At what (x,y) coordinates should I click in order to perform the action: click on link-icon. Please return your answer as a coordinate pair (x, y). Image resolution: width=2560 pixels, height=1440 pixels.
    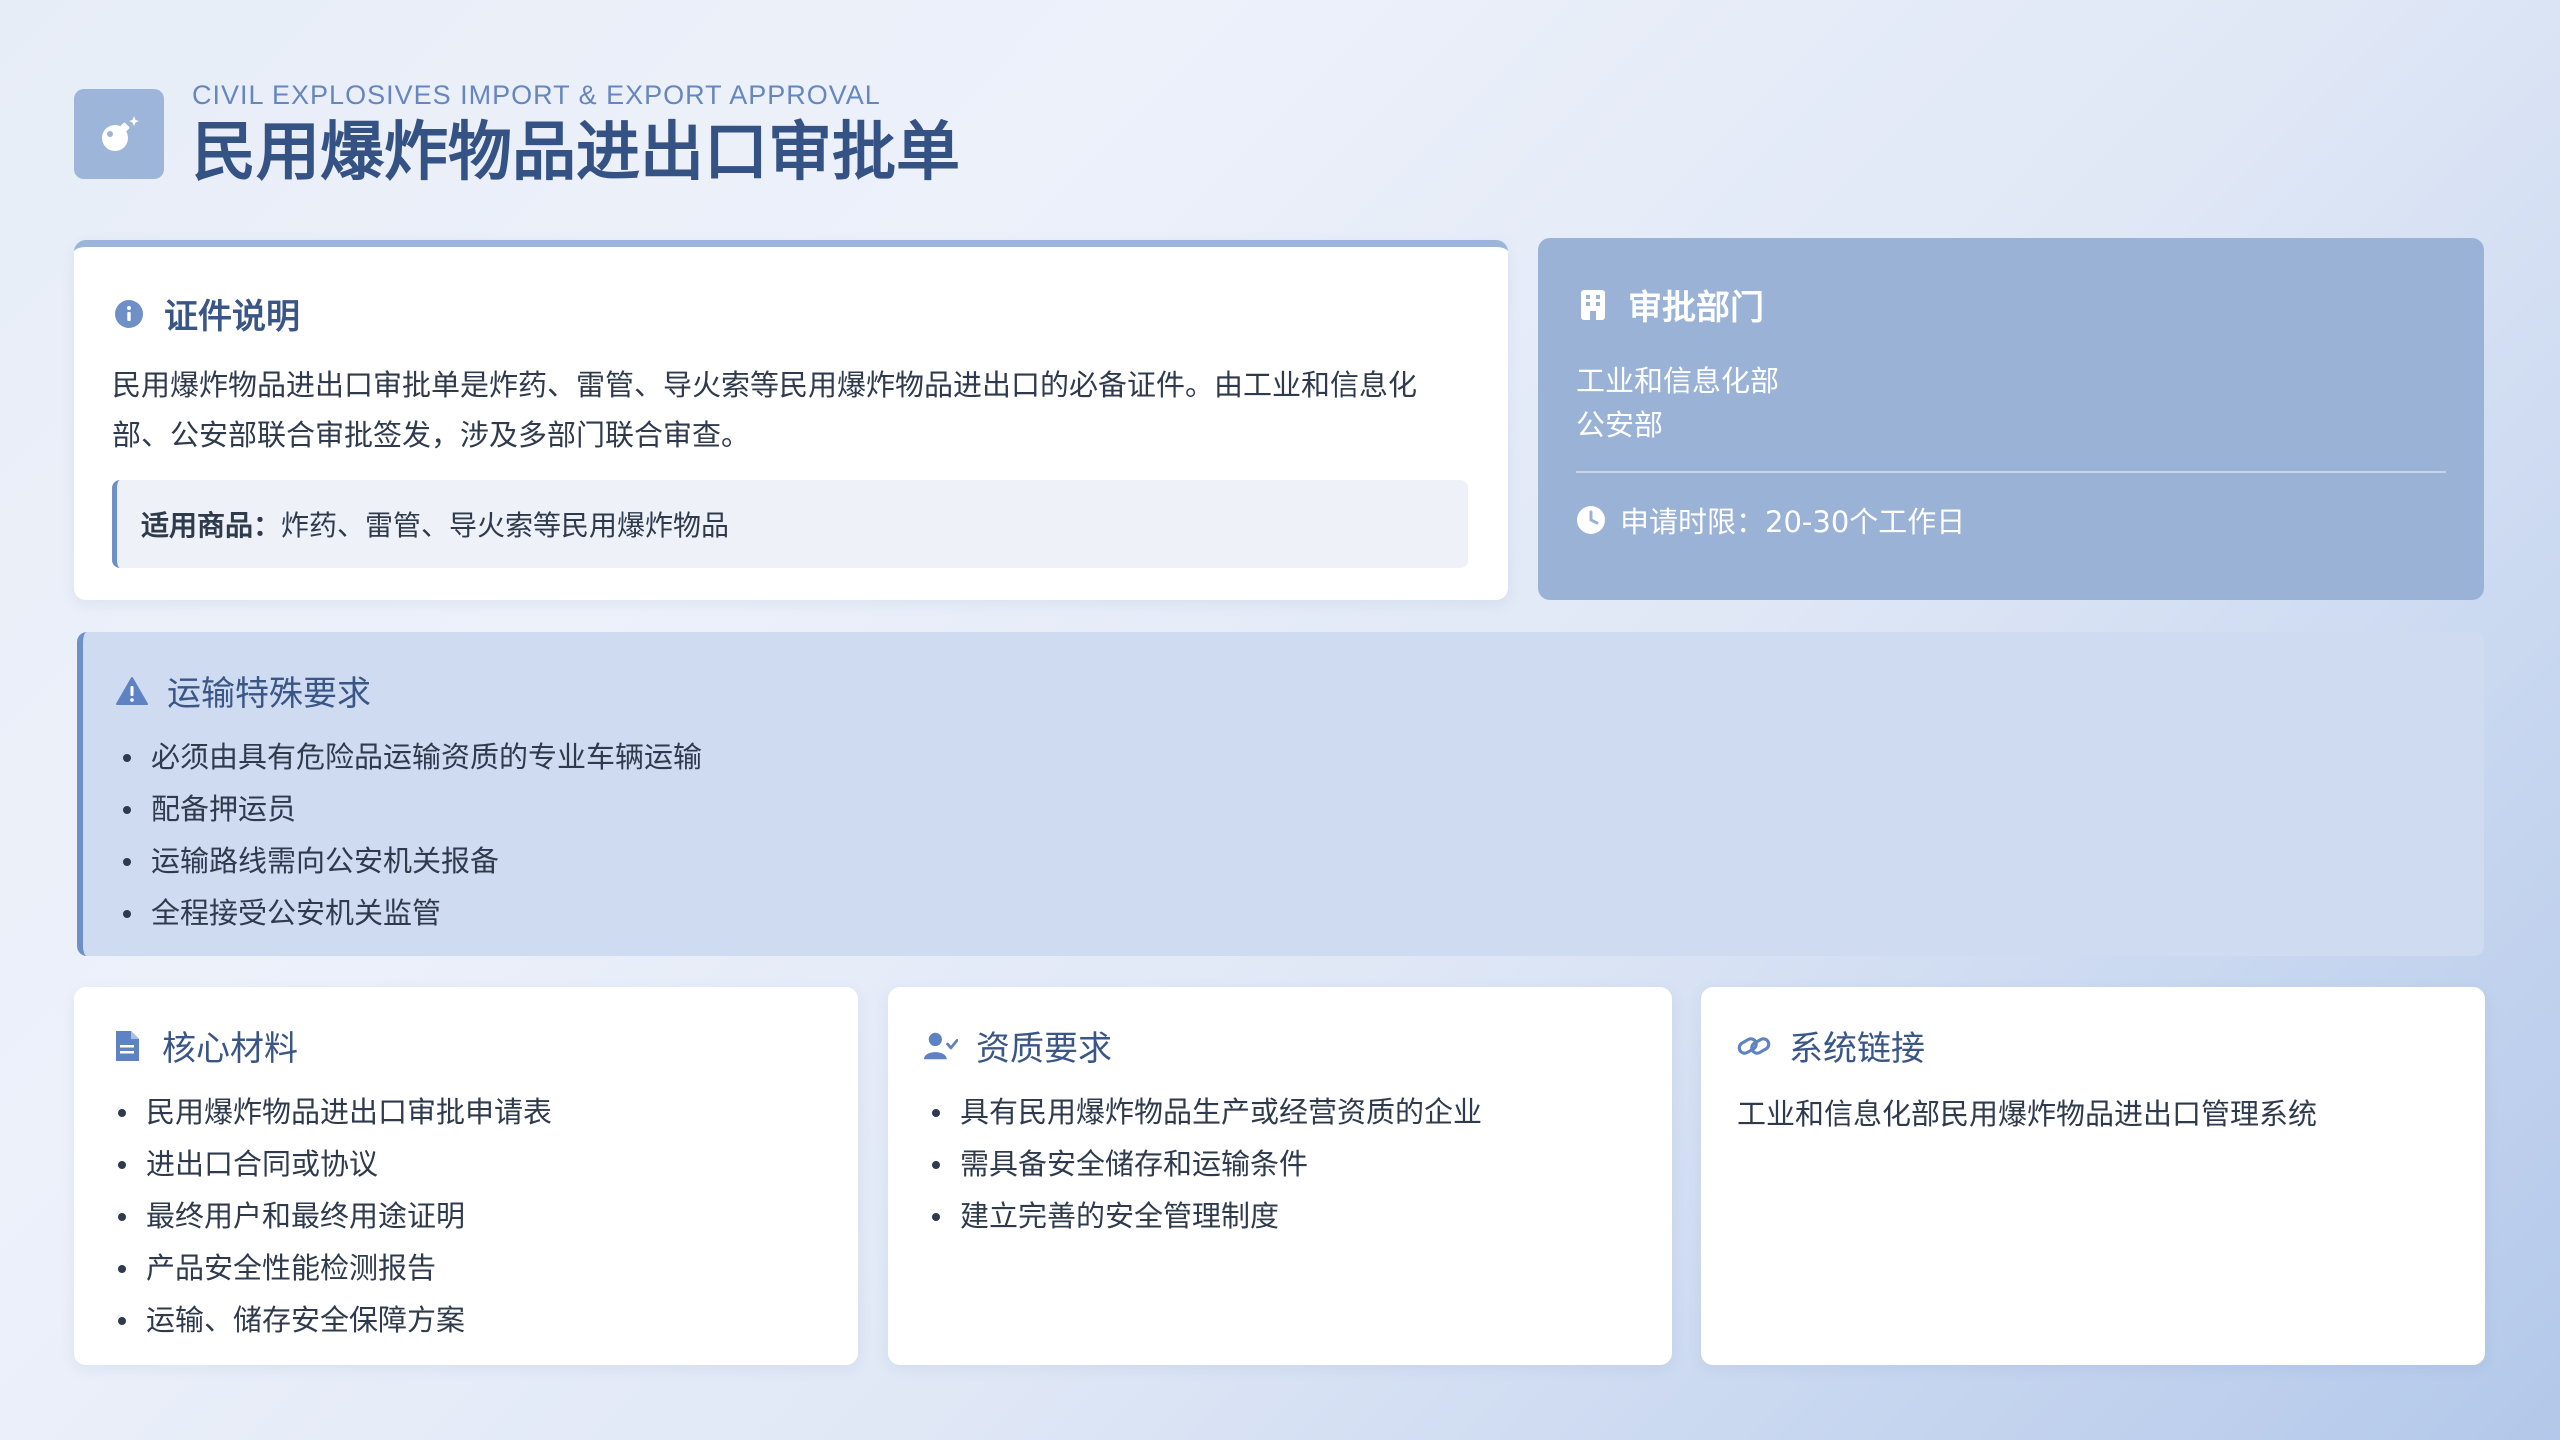
    Looking at the image, I should click on (1754, 1046).